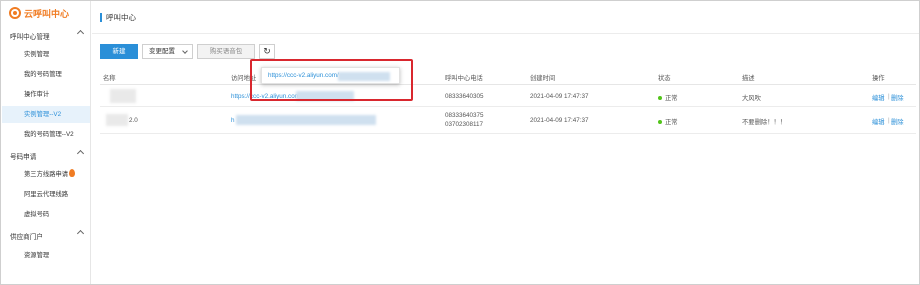 This screenshot has height=285, width=920. Describe the element at coordinates (508, 77) in the screenshot. I see `table-header: 名称 访问地址 呼叫中心电话 创建时间 状态 描述 操作` at that location.